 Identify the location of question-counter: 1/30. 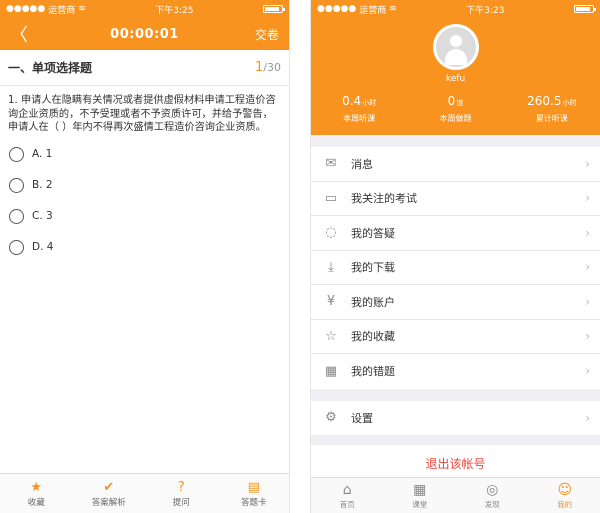
(268, 67).